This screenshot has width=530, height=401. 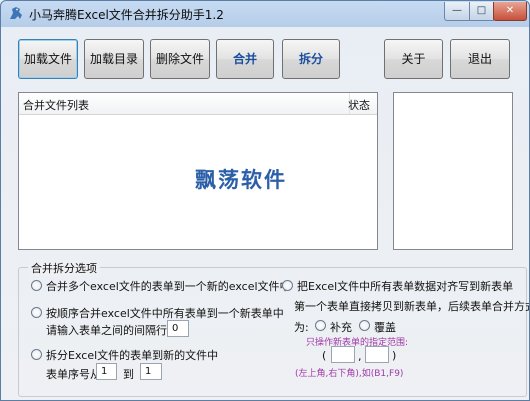 I want to click on radio-mode-overwrite-label: 覆盖, so click(x=385, y=327).